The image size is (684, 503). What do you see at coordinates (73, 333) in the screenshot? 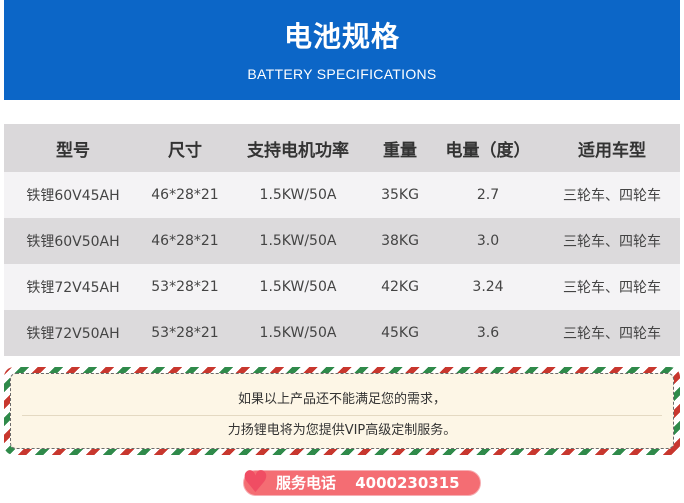
I see `cell-model: 铁锂72V50AH` at bounding box center [73, 333].